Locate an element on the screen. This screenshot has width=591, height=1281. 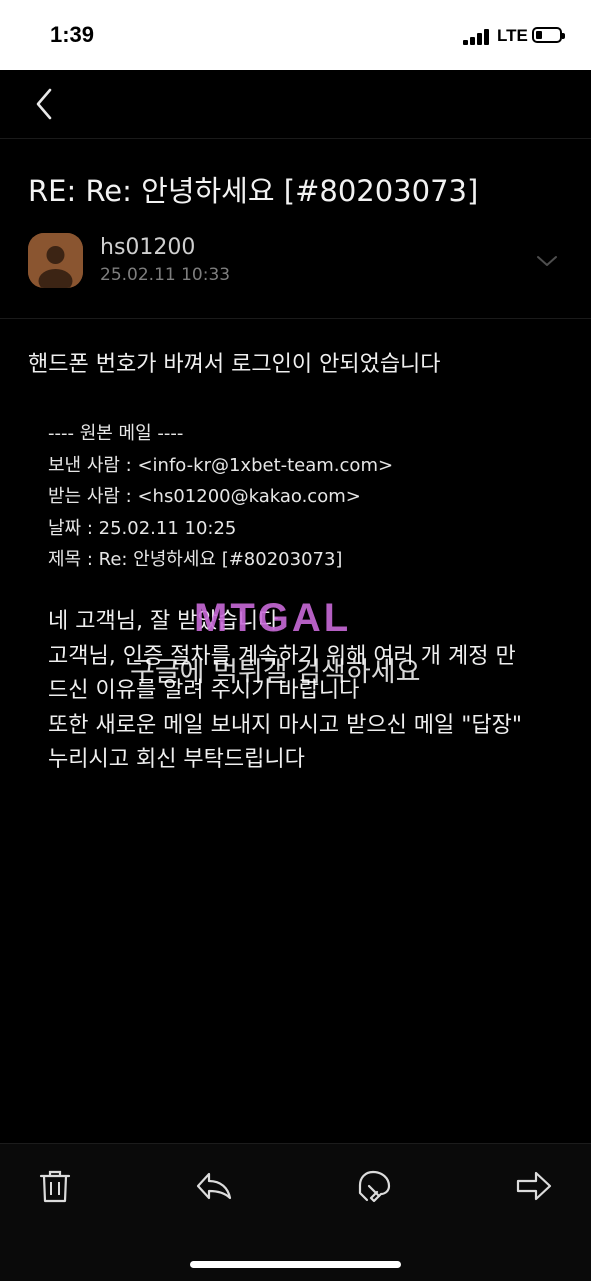
original-header: ---- 원본 메일 ---- is located at coordinates (116, 433).